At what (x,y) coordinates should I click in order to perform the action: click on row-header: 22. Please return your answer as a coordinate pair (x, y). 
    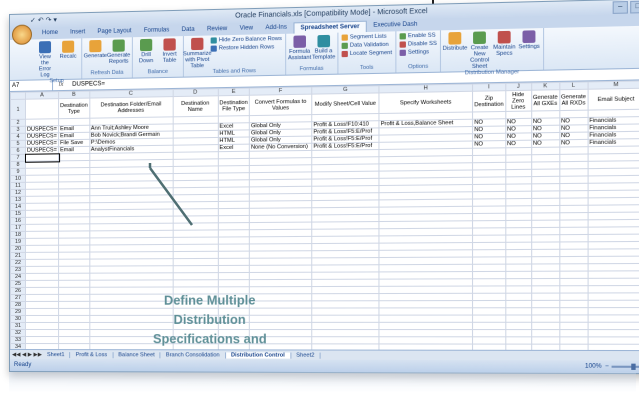
    Looking at the image, I should click on (18, 263).